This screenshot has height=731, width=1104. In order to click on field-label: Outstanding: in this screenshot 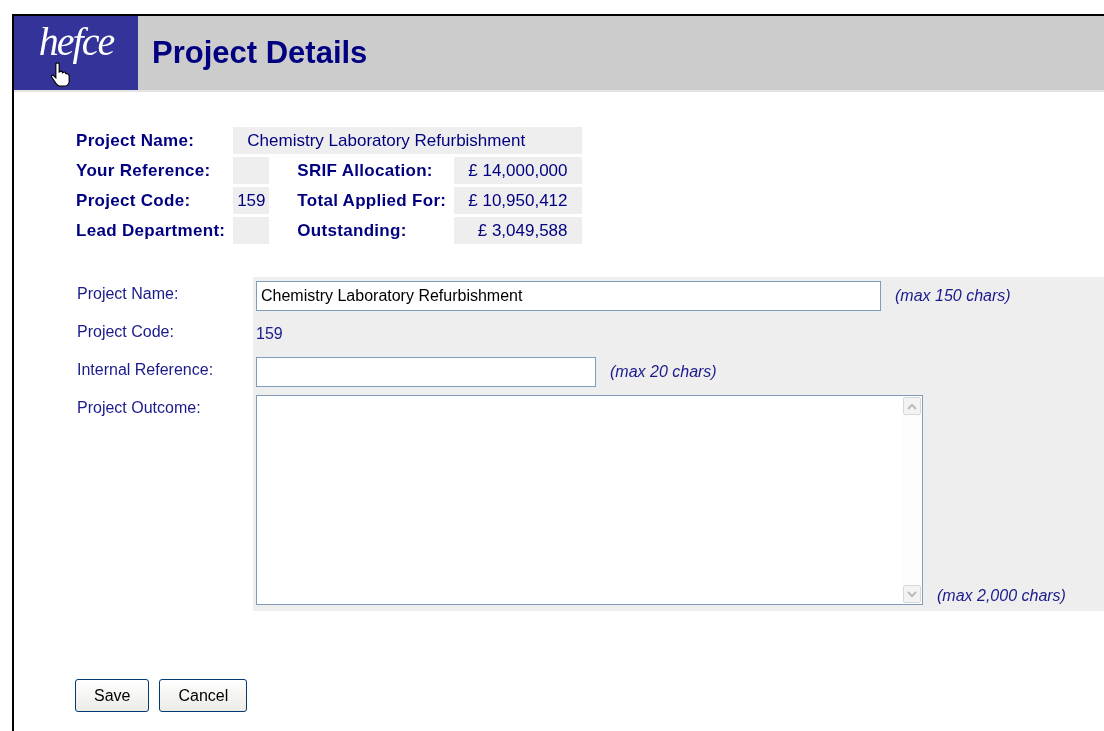, I will do `click(352, 230)`.